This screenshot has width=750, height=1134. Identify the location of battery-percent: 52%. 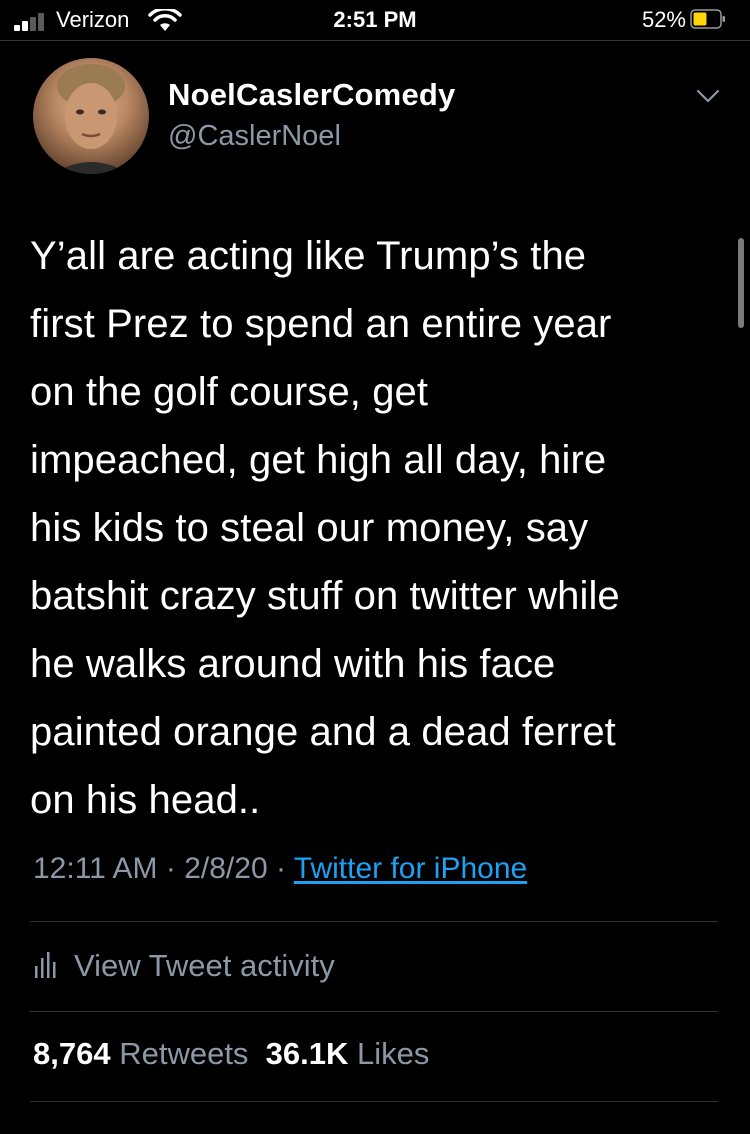
(663, 19).